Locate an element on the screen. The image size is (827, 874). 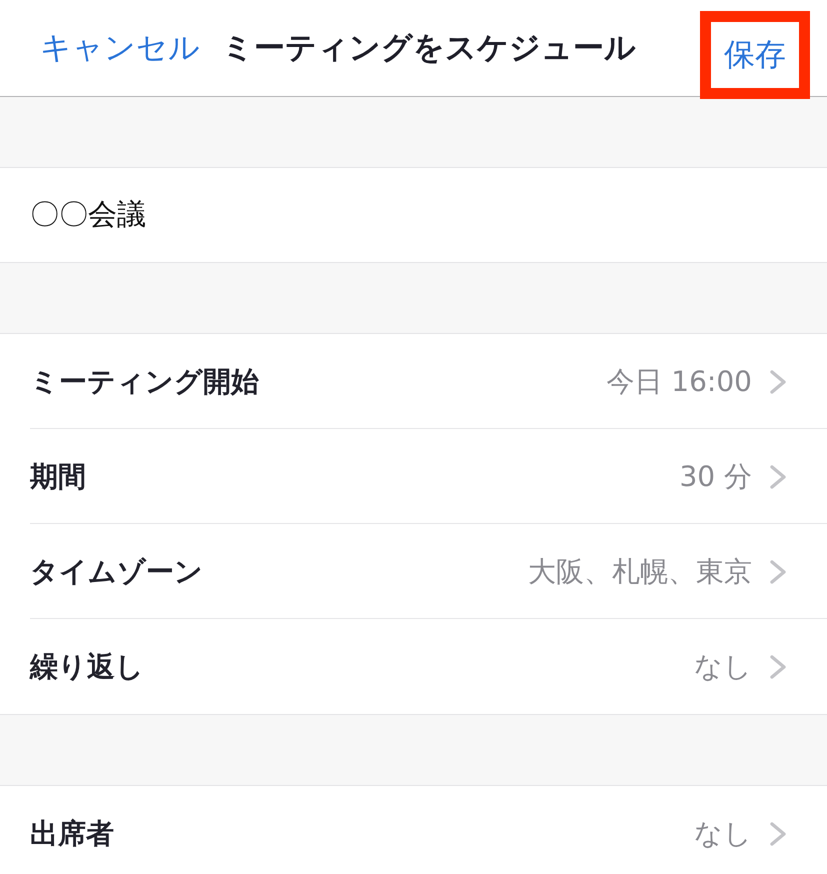
row-label: 出席者 is located at coordinates (72, 834).